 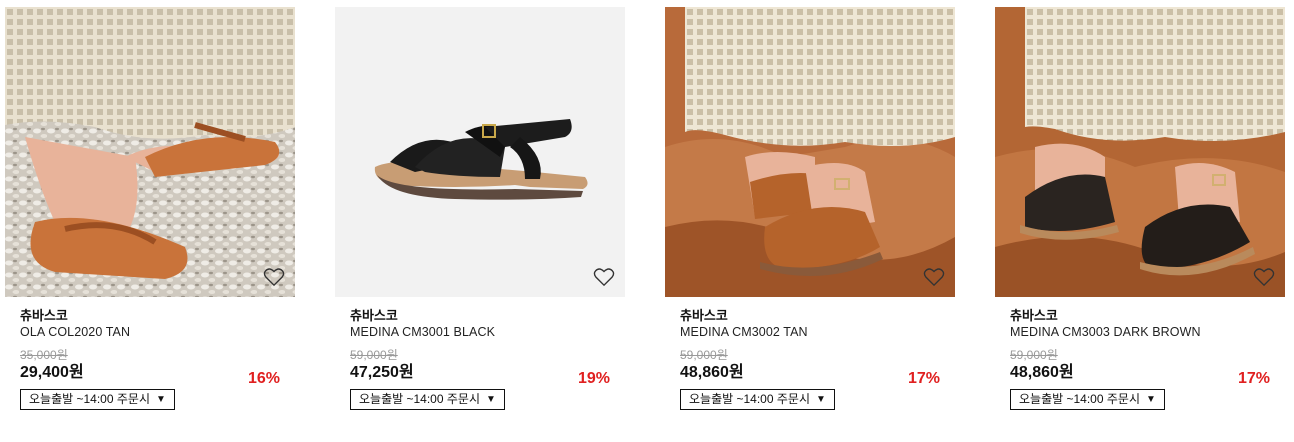 I want to click on product-image-tan-sandal, so click(x=810, y=152).